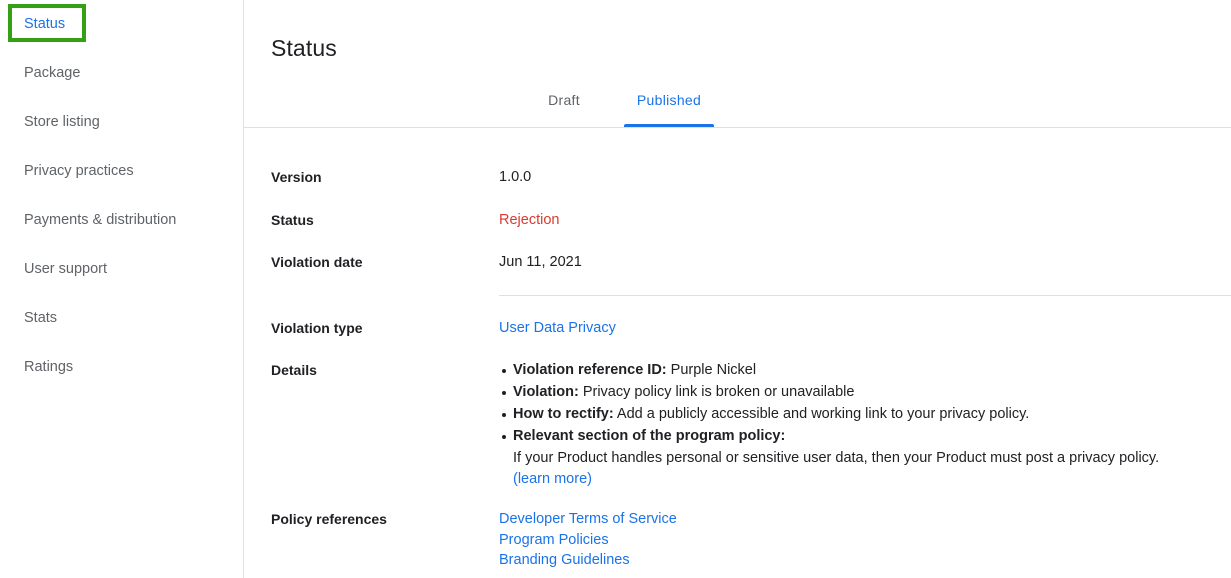 This screenshot has width=1231, height=578. What do you see at coordinates (48, 367) in the screenshot?
I see `sidebar-item-ratings: Ratings` at bounding box center [48, 367].